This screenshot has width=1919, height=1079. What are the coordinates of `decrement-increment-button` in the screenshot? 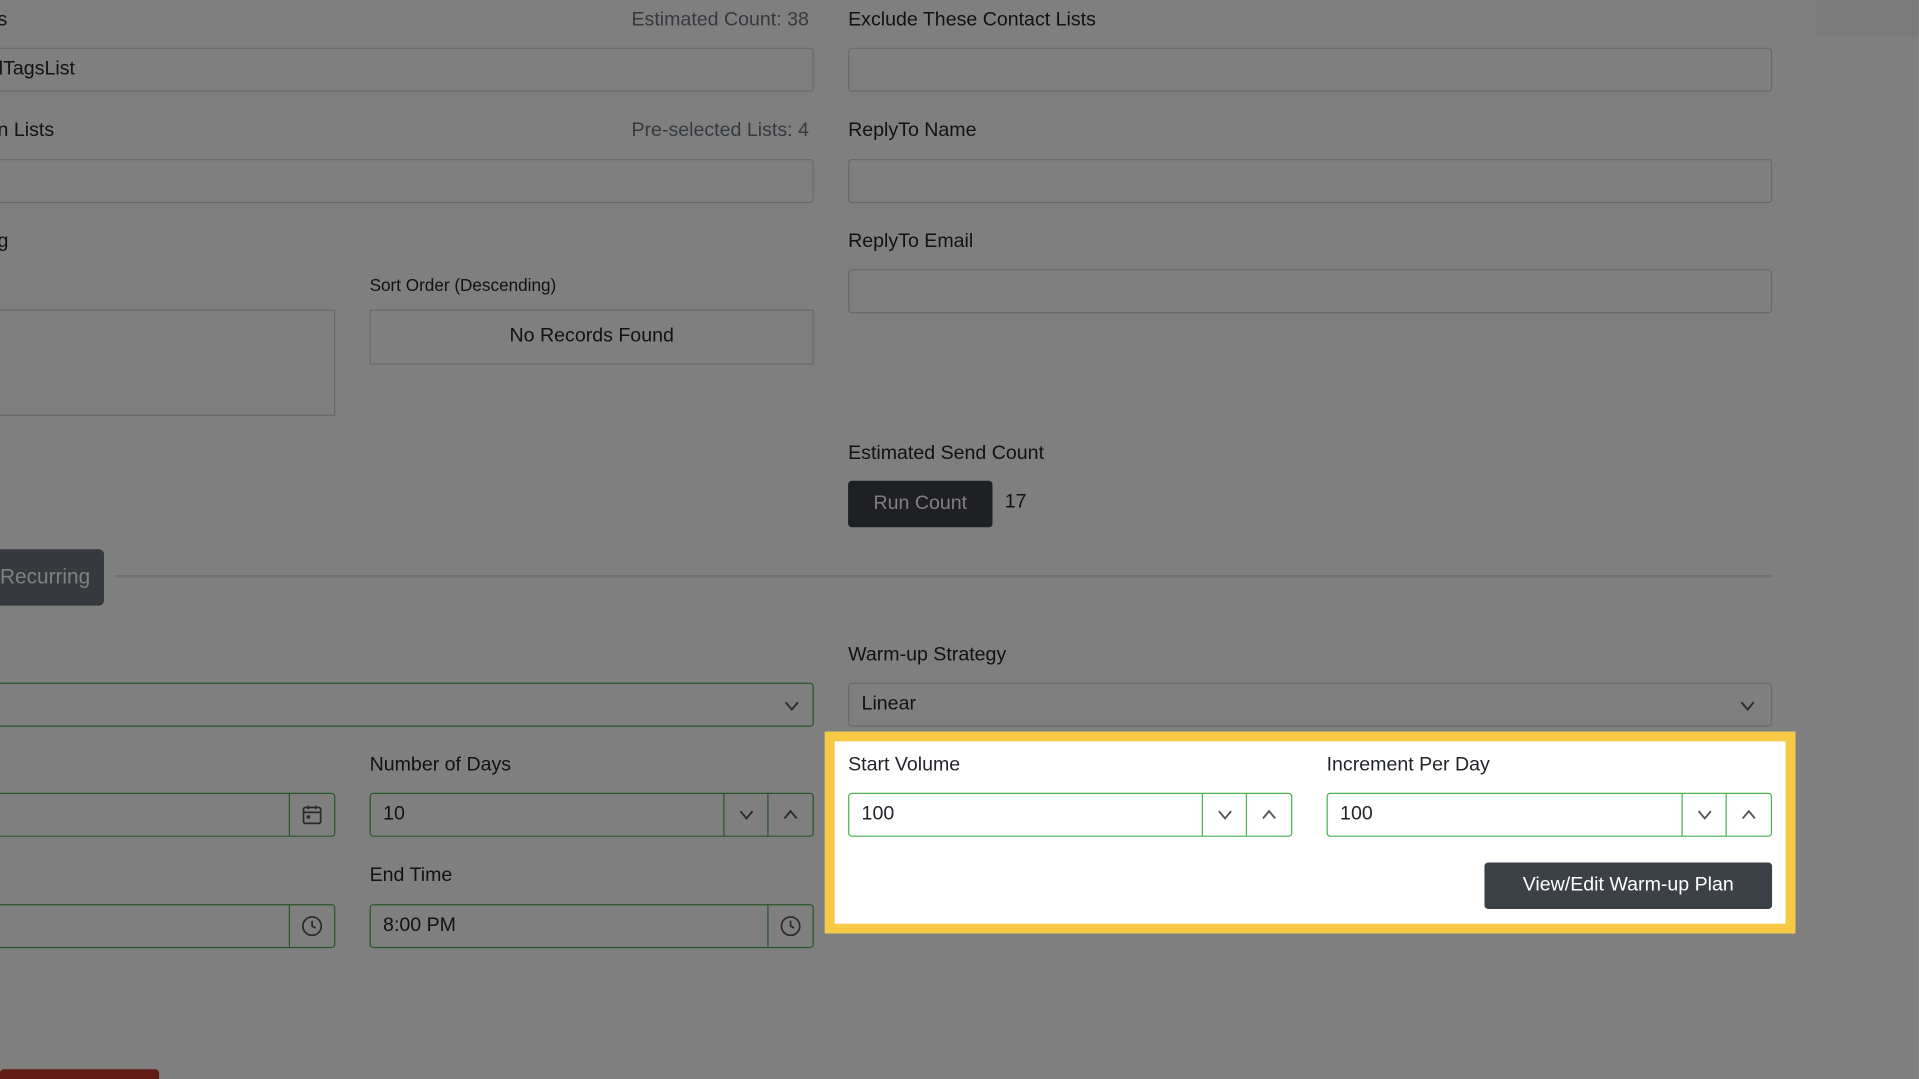 It's located at (1704, 814).